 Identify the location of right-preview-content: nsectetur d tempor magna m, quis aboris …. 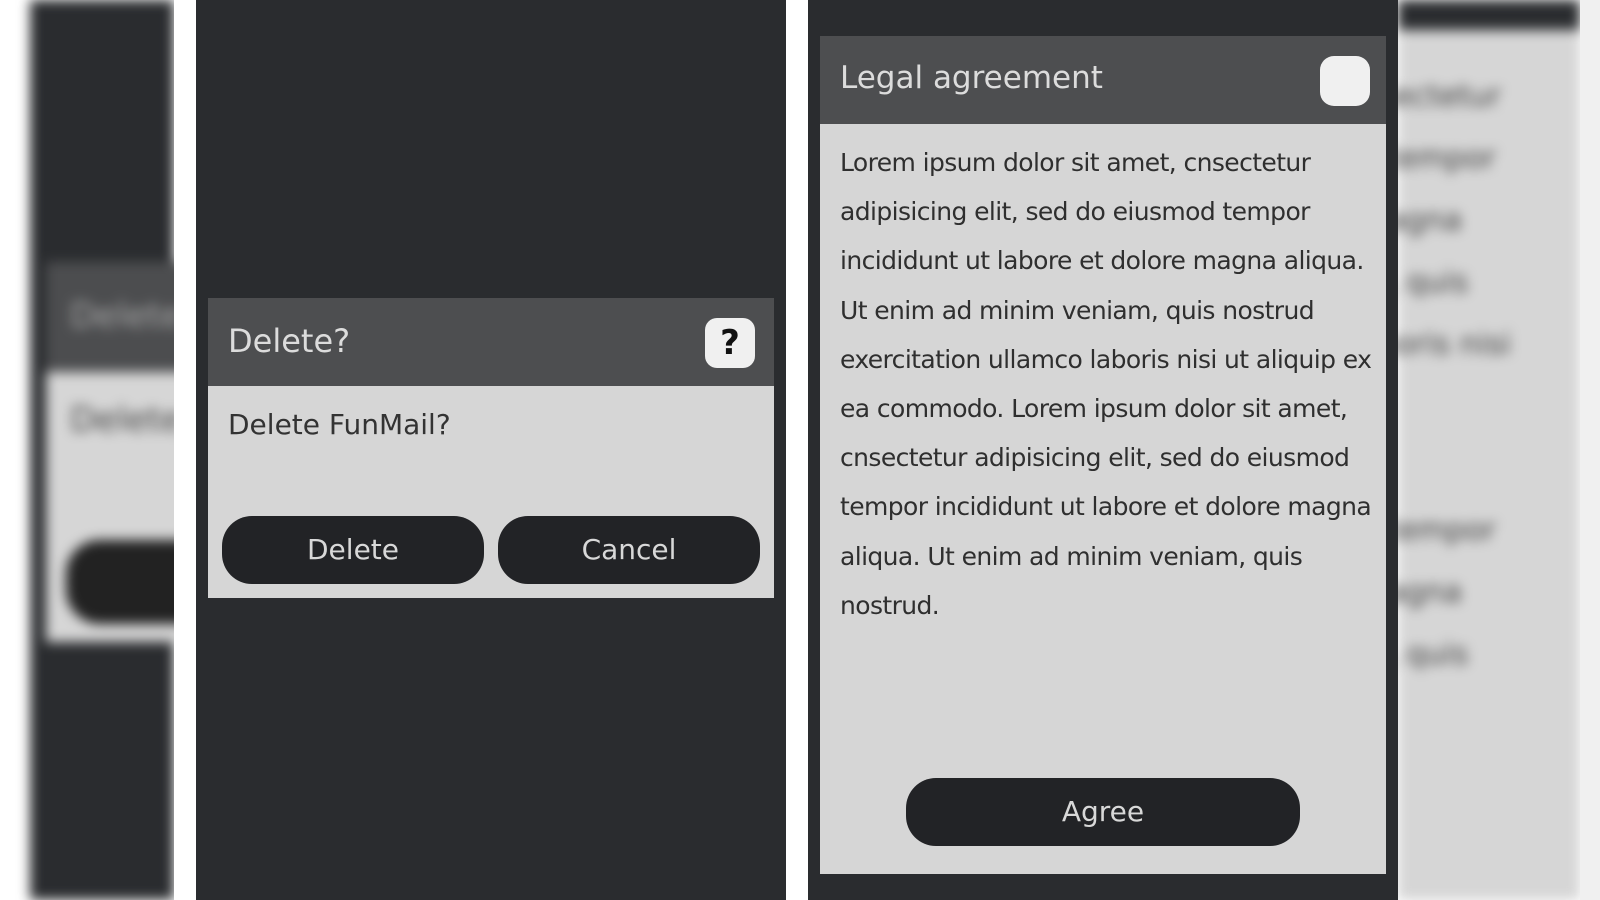
(1489, 450).